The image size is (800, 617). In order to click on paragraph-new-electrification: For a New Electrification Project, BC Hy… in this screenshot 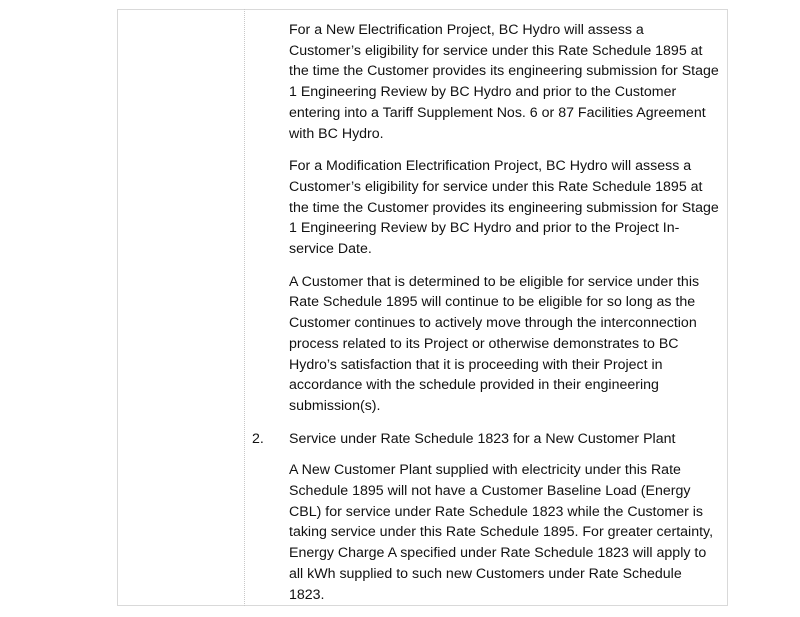, I will do `click(504, 82)`.